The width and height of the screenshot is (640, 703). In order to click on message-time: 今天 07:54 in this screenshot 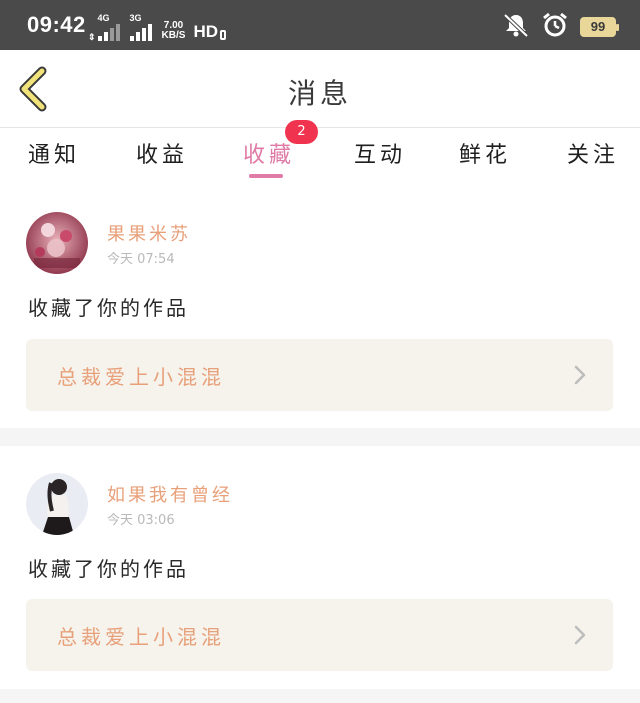, I will do `click(141, 259)`.